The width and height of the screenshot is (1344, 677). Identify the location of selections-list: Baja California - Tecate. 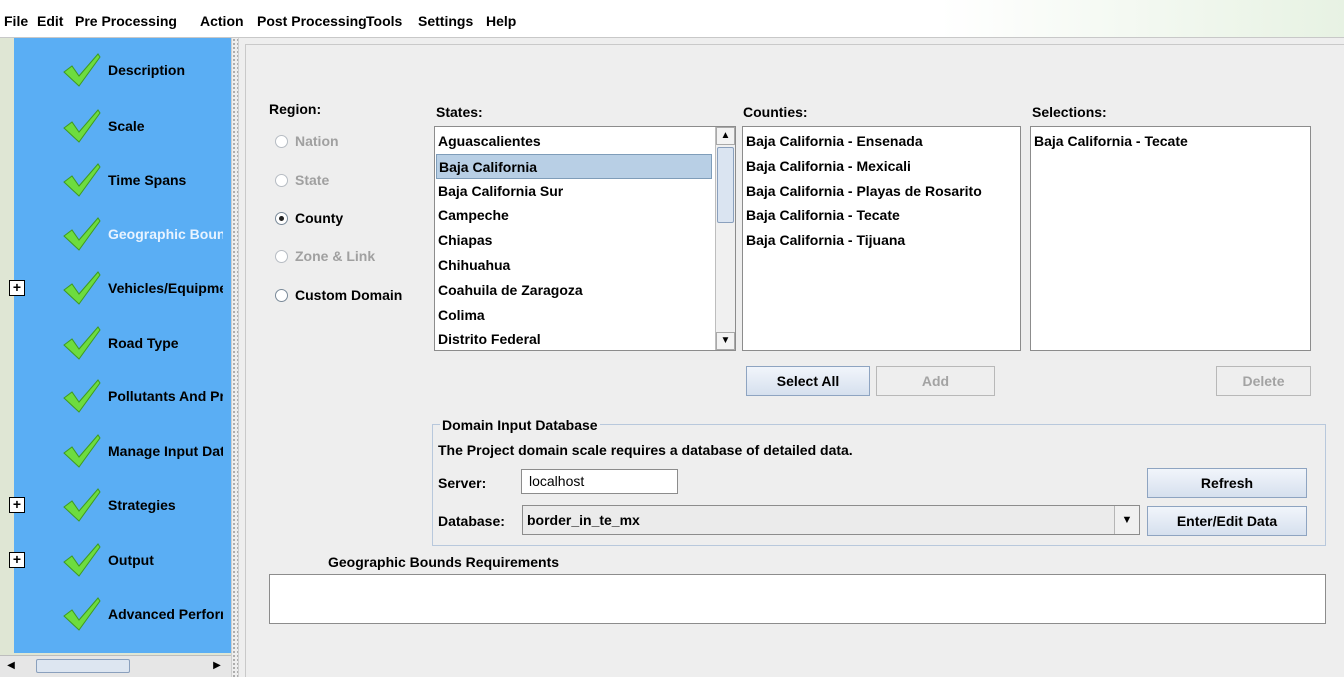
(1170, 238).